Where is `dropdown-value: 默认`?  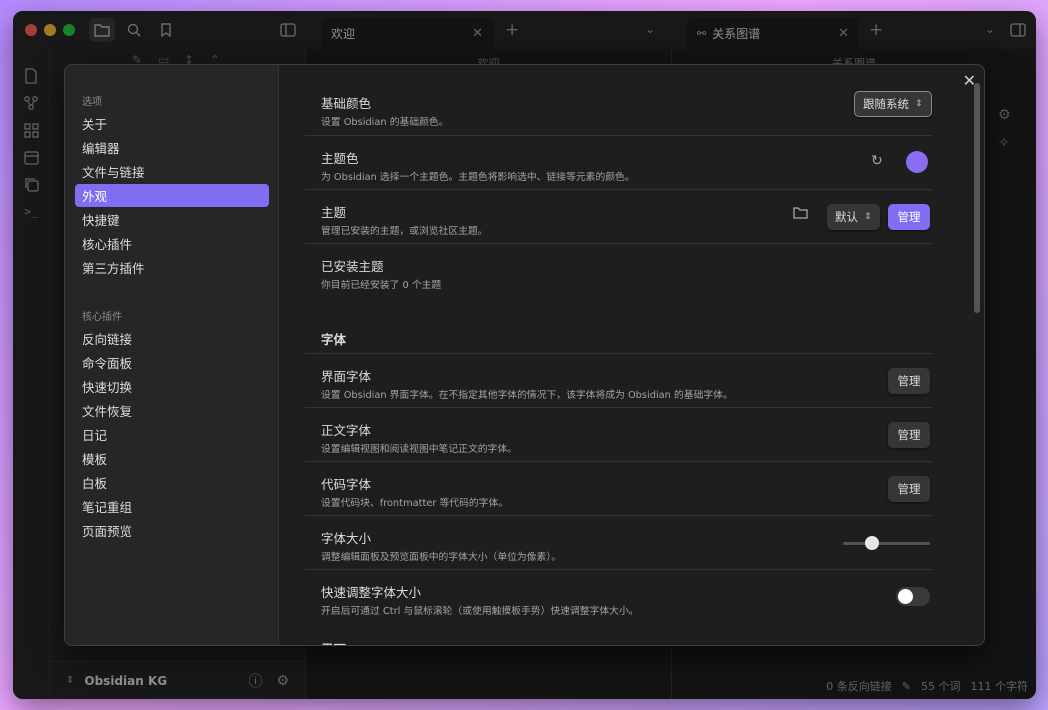
dropdown-value: 默认 is located at coordinates (846, 217).